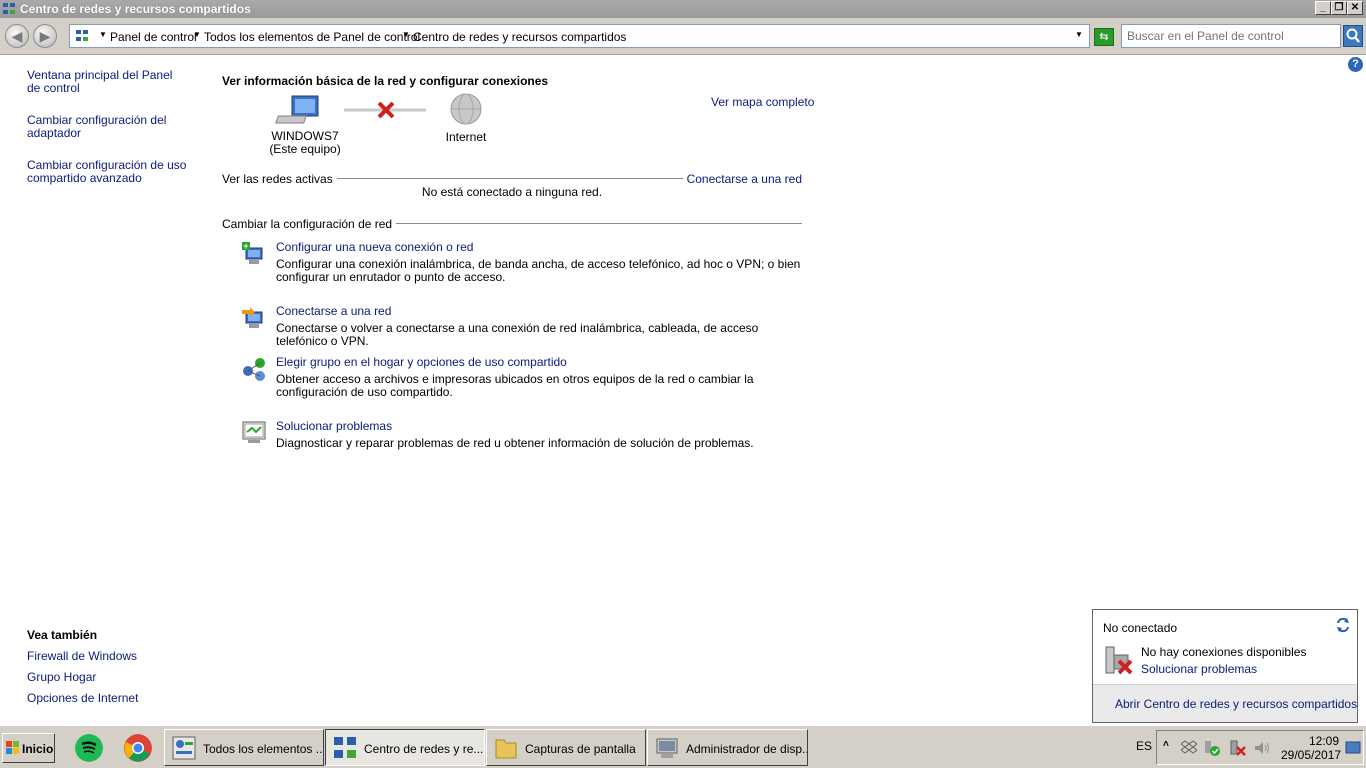 This screenshot has width=1366, height=768. Describe the element at coordinates (153, 37) in the screenshot. I see `breadcrumb-control-panel: Panel de control` at that location.